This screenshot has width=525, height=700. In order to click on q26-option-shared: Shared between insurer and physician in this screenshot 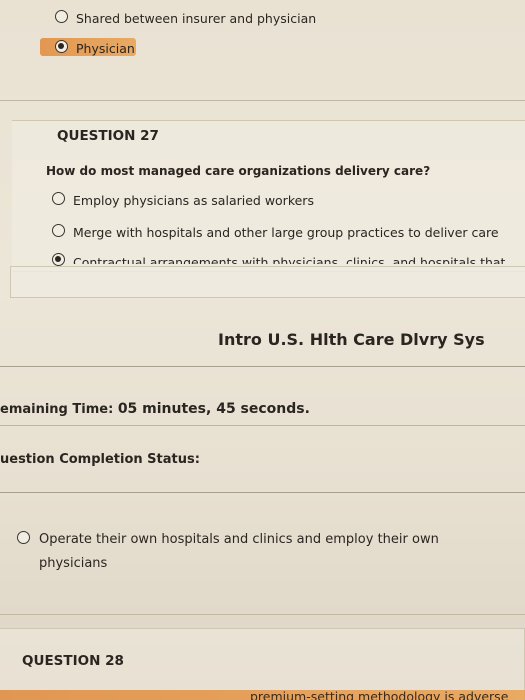, I will do `click(196, 18)`.